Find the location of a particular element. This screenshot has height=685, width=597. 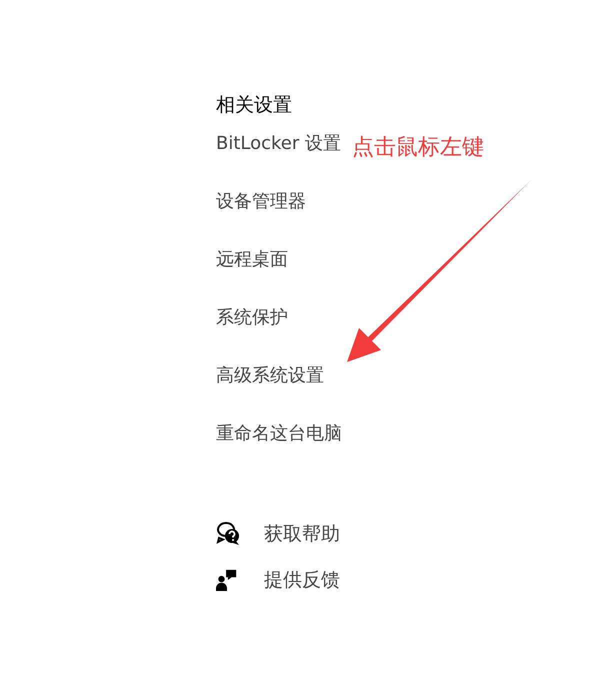

settings-link: 远程桌面 is located at coordinates (252, 260).